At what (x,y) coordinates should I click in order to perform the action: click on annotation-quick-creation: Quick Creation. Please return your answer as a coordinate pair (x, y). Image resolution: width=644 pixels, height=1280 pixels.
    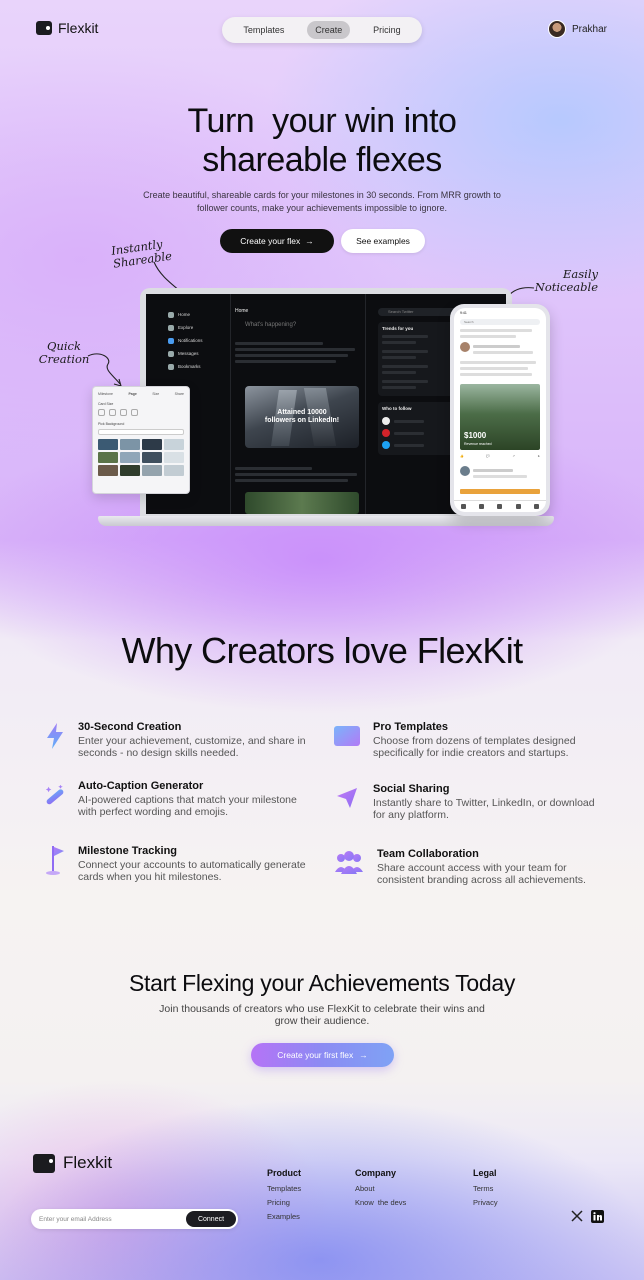
    Looking at the image, I should click on (64, 352).